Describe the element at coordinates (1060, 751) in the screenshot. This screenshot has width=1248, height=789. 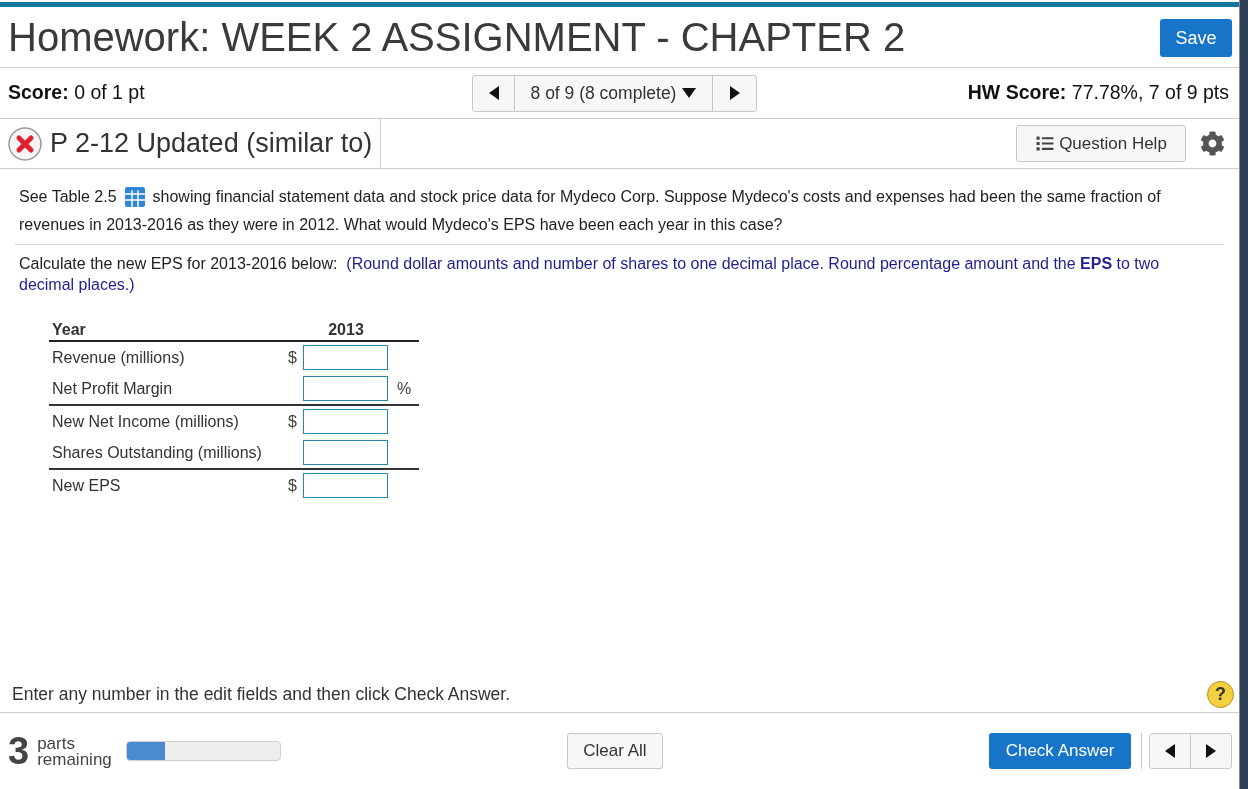
I see `check-answer-button: Check Answer` at that location.